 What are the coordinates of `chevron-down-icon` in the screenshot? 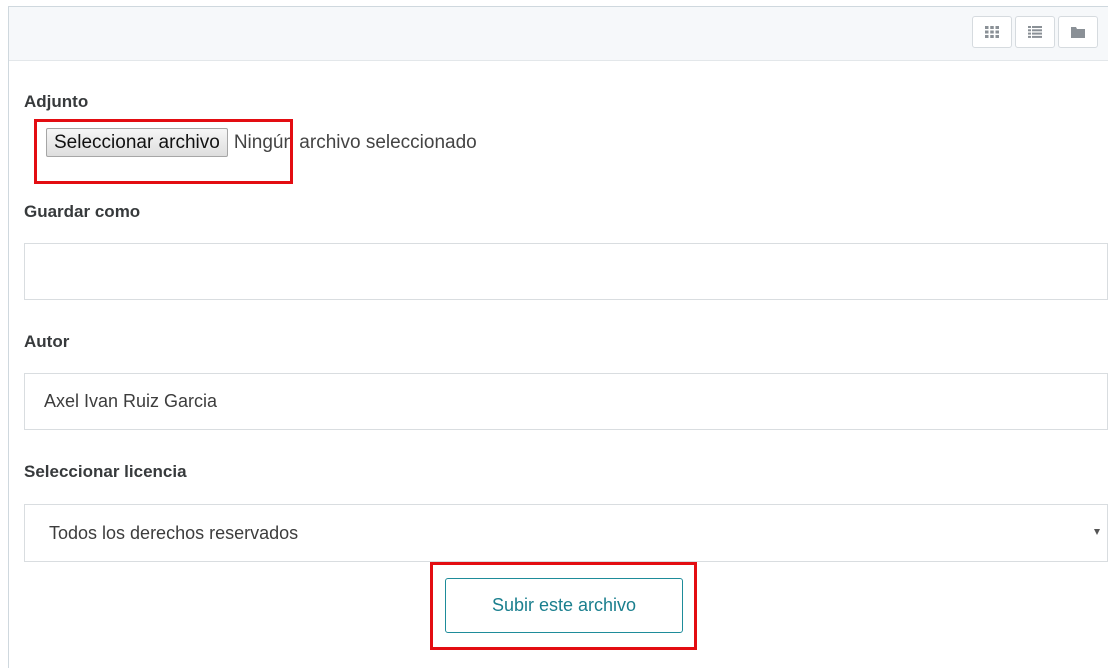 It's located at (1097, 532).